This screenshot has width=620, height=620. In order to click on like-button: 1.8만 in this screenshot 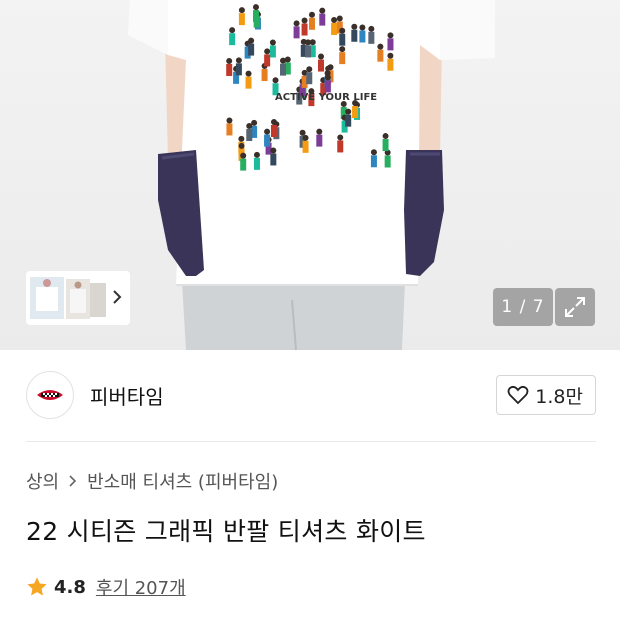, I will do `click(546, 395)`.